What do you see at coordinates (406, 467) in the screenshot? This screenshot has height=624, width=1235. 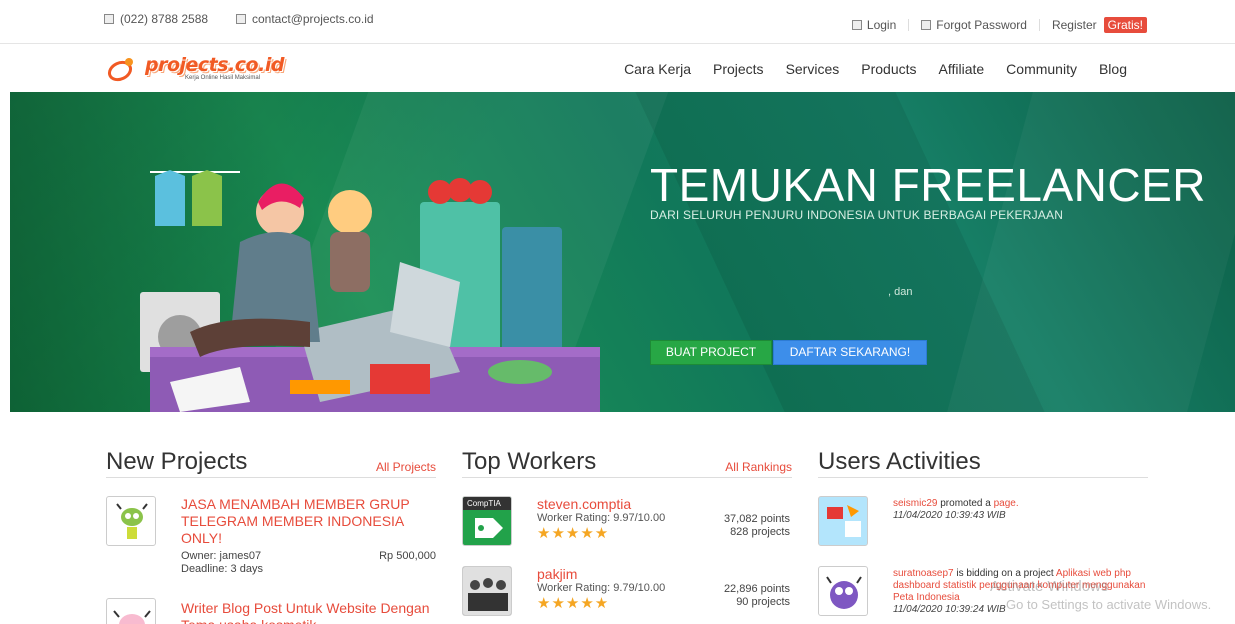 I see `all-projects-link: All Projects` at bounding box center [406, 467].